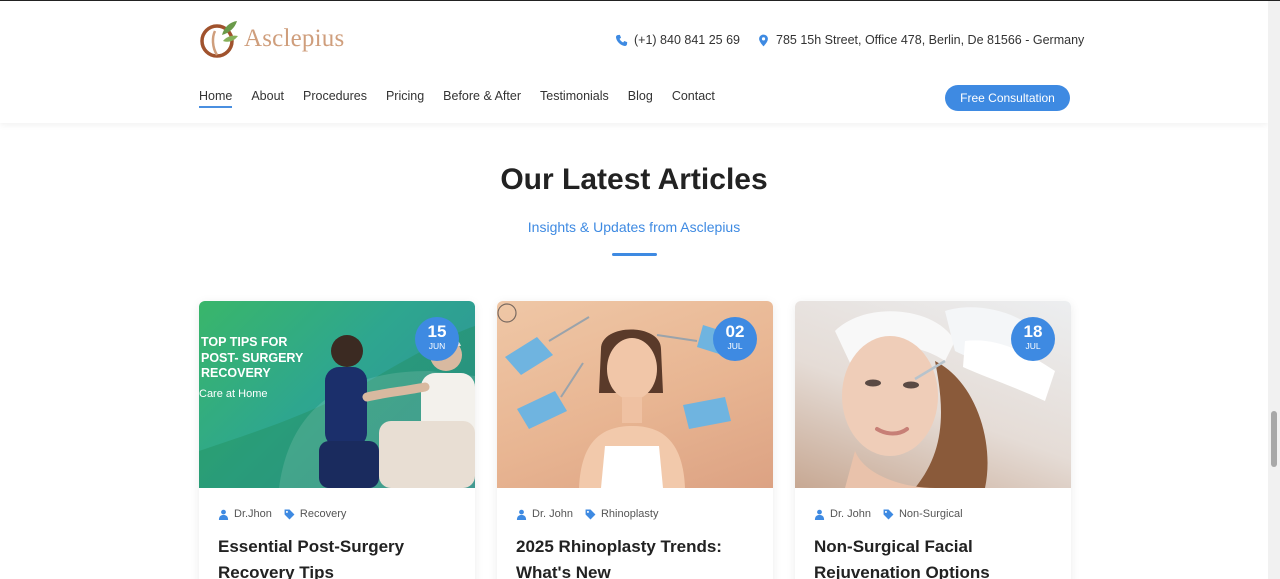 This screenshot has height=579, width=1280. Describe the element at coordinates (1033, 331) in the screenshot. I see `date-day: 18` at that location.